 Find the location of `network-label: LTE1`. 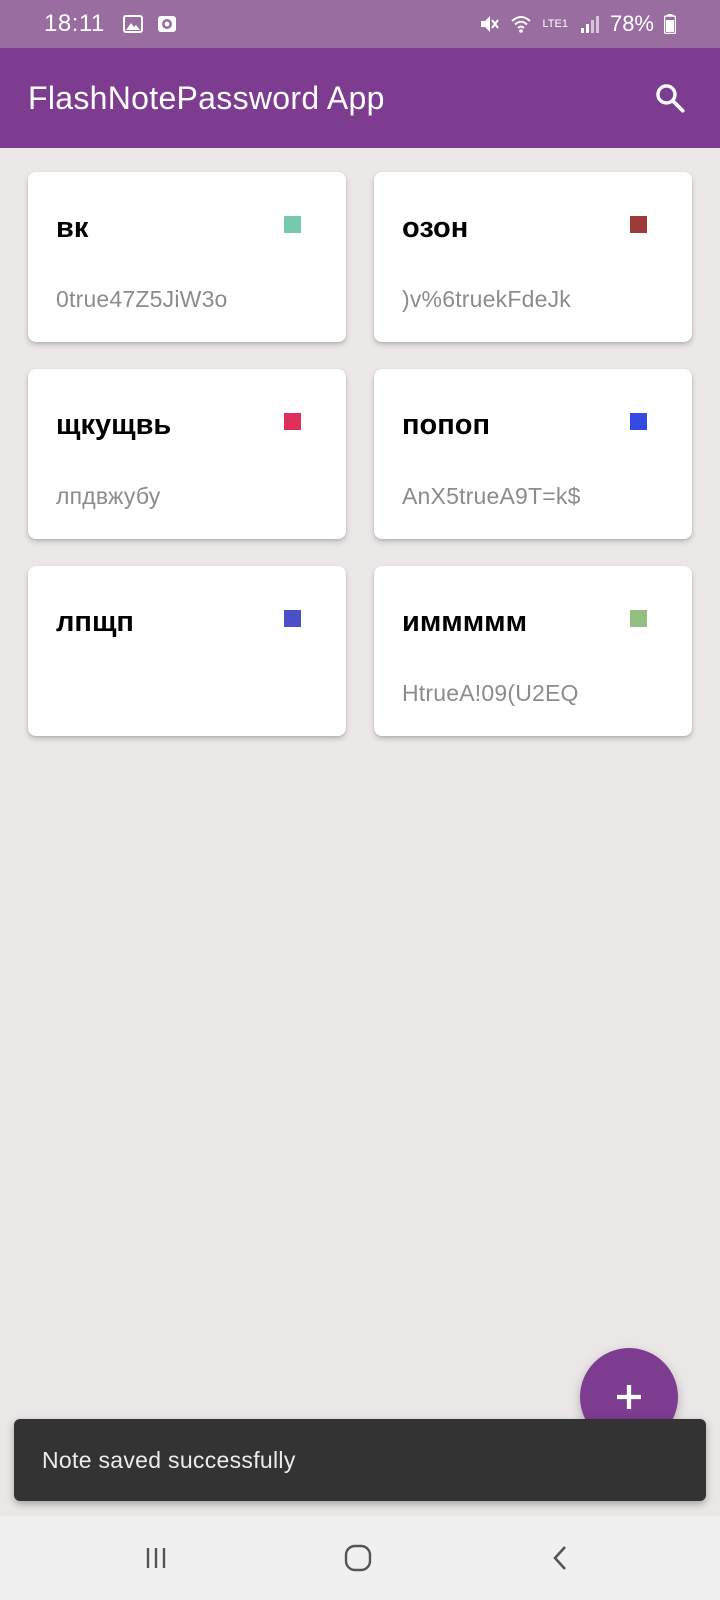

network-label: LTE1 is located at coordinates (555, 23).